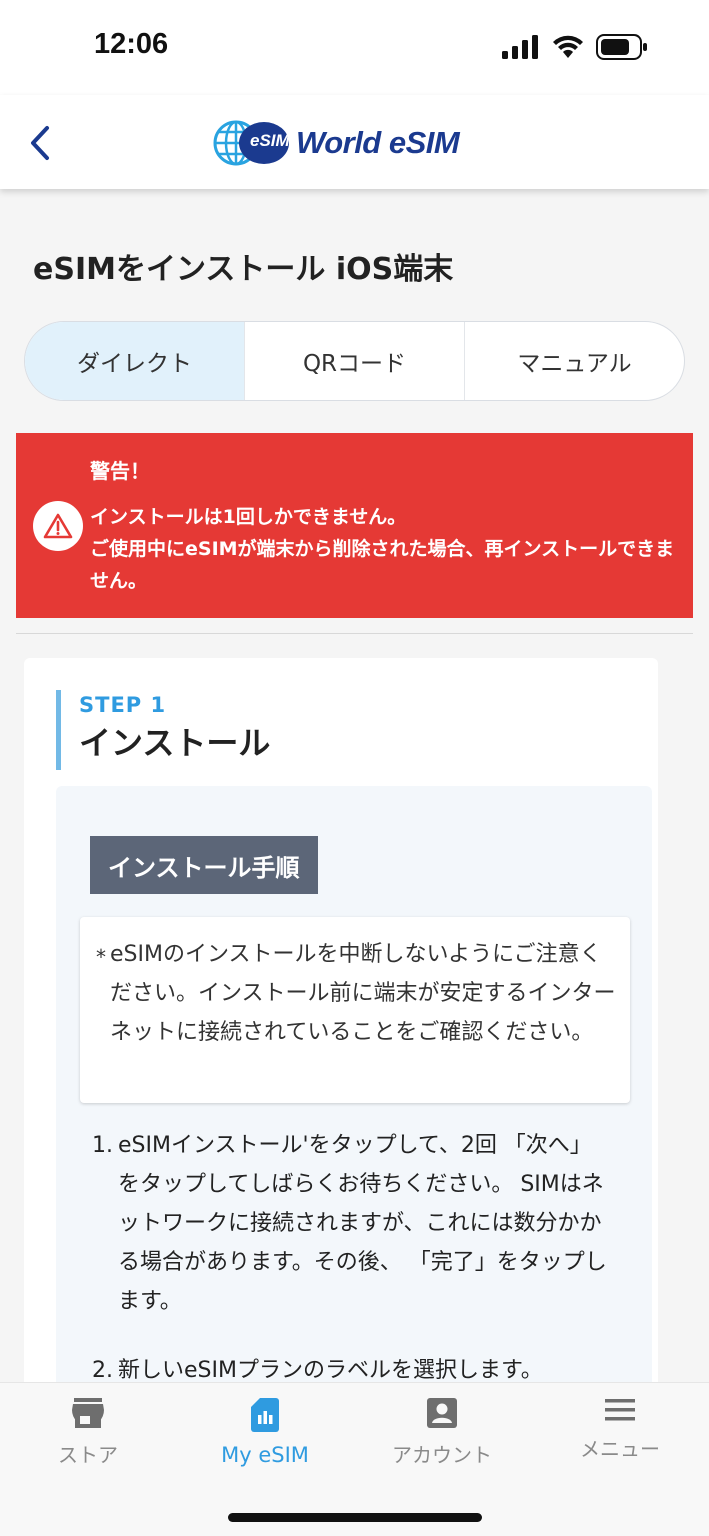 This screenshot has height=1536, width=709. Describe the element at coordinates (442, 1432) in the screenshot. I see `nav-account: アカウント` at that location.